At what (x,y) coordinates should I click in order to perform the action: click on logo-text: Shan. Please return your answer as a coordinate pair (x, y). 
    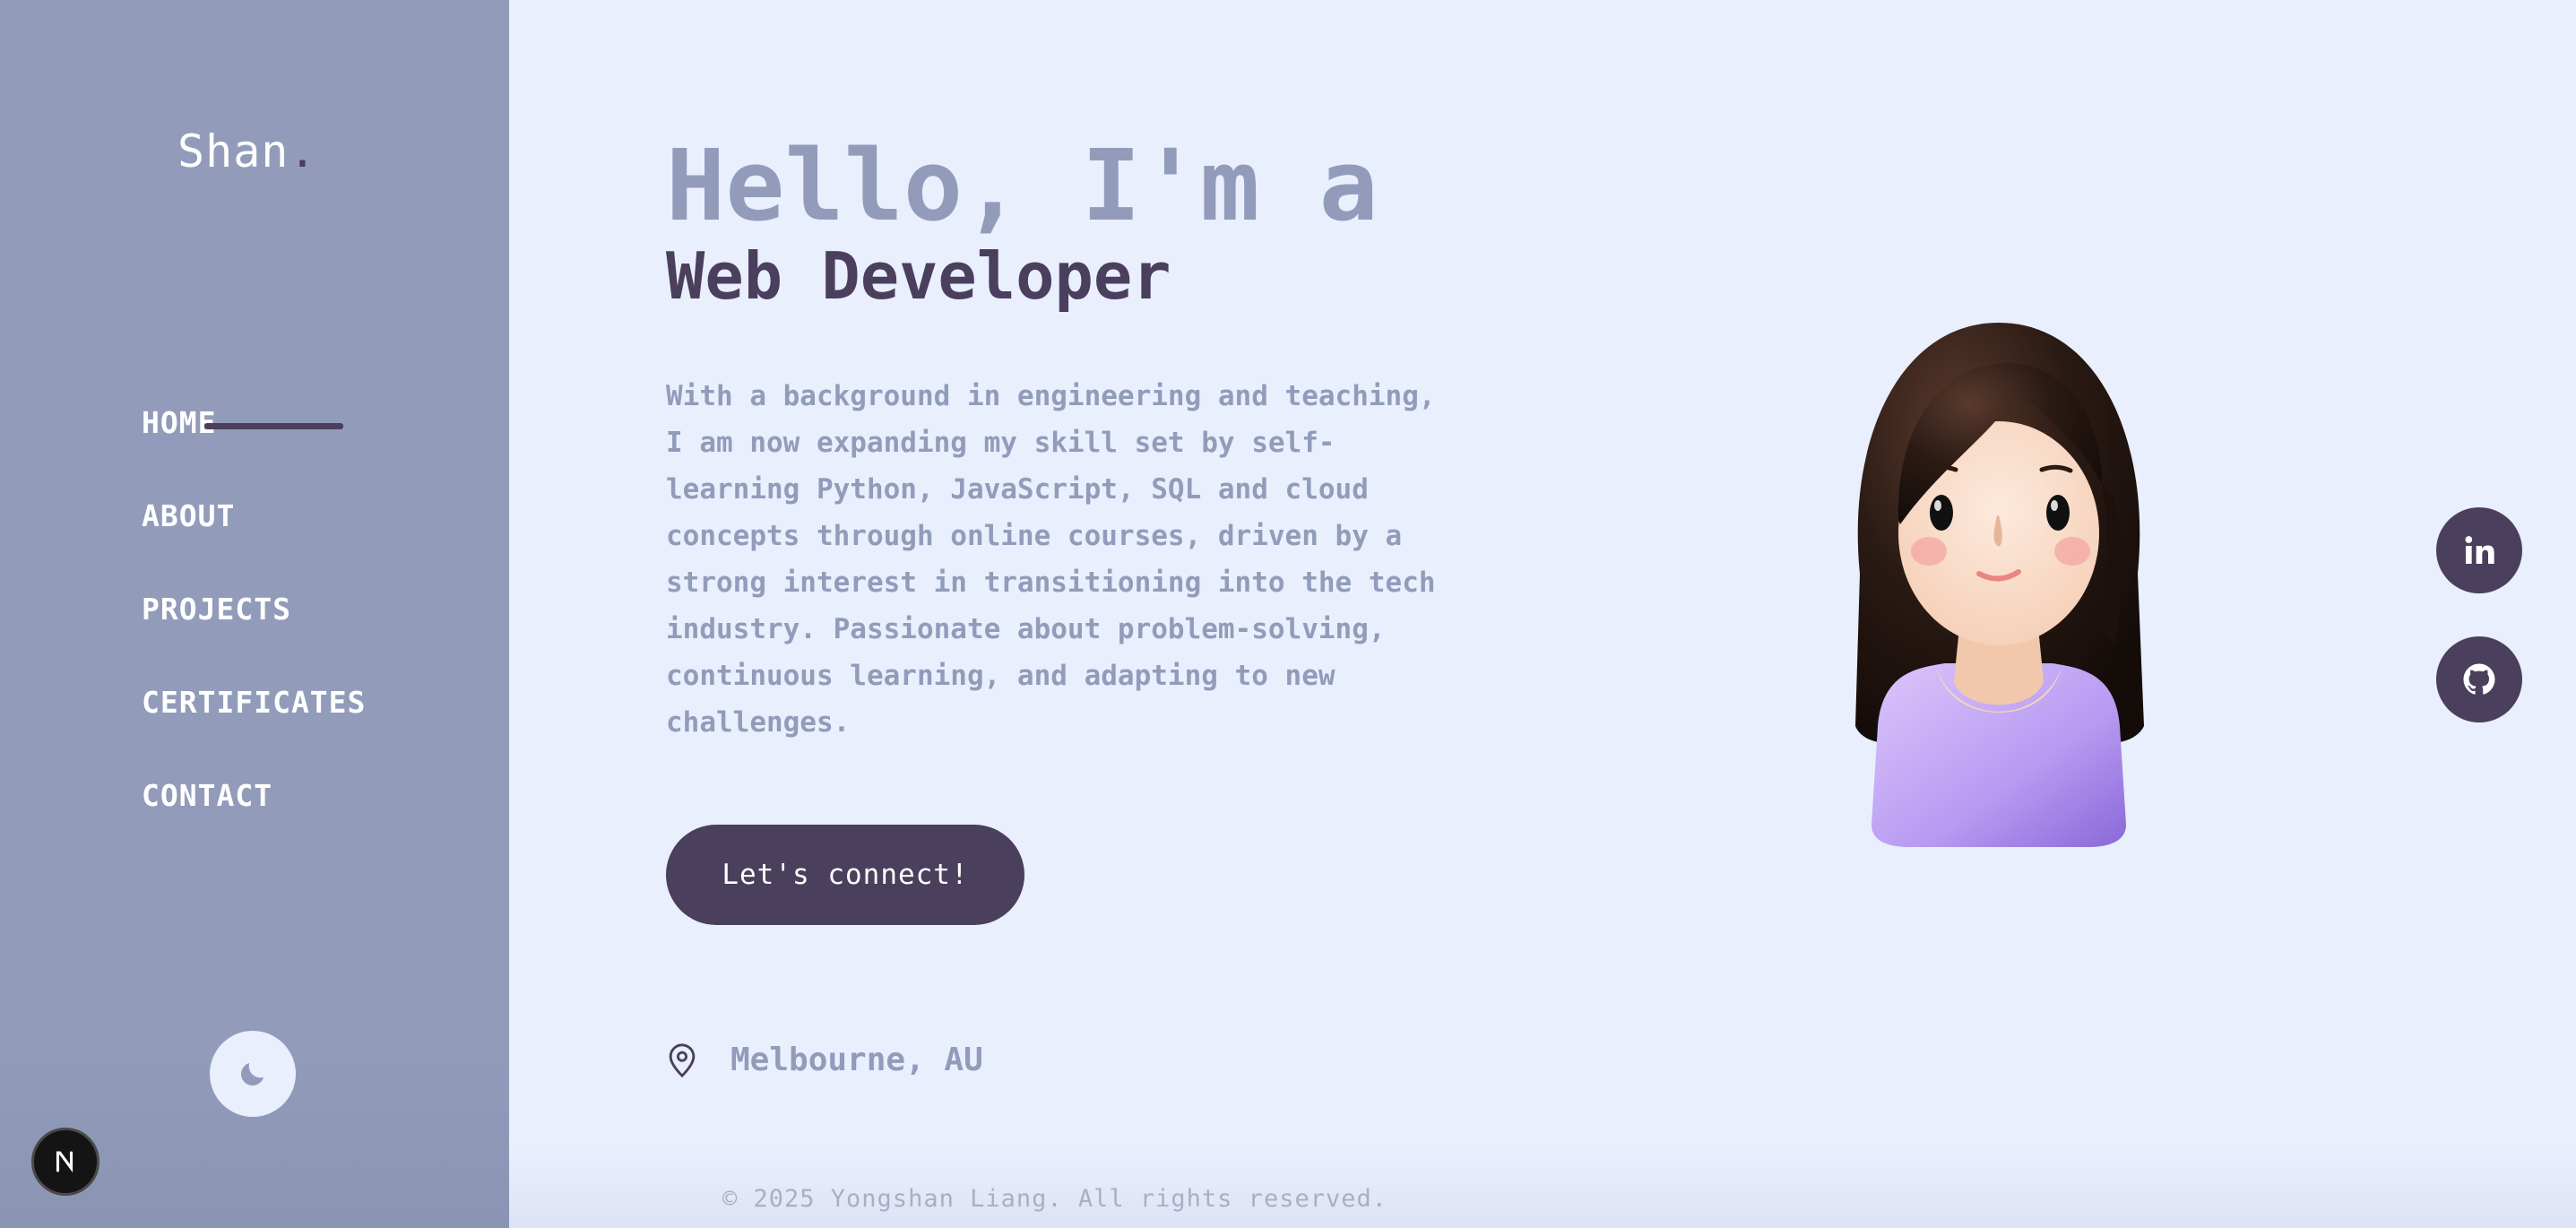
    Looking at the image, I should click on (233, 151).